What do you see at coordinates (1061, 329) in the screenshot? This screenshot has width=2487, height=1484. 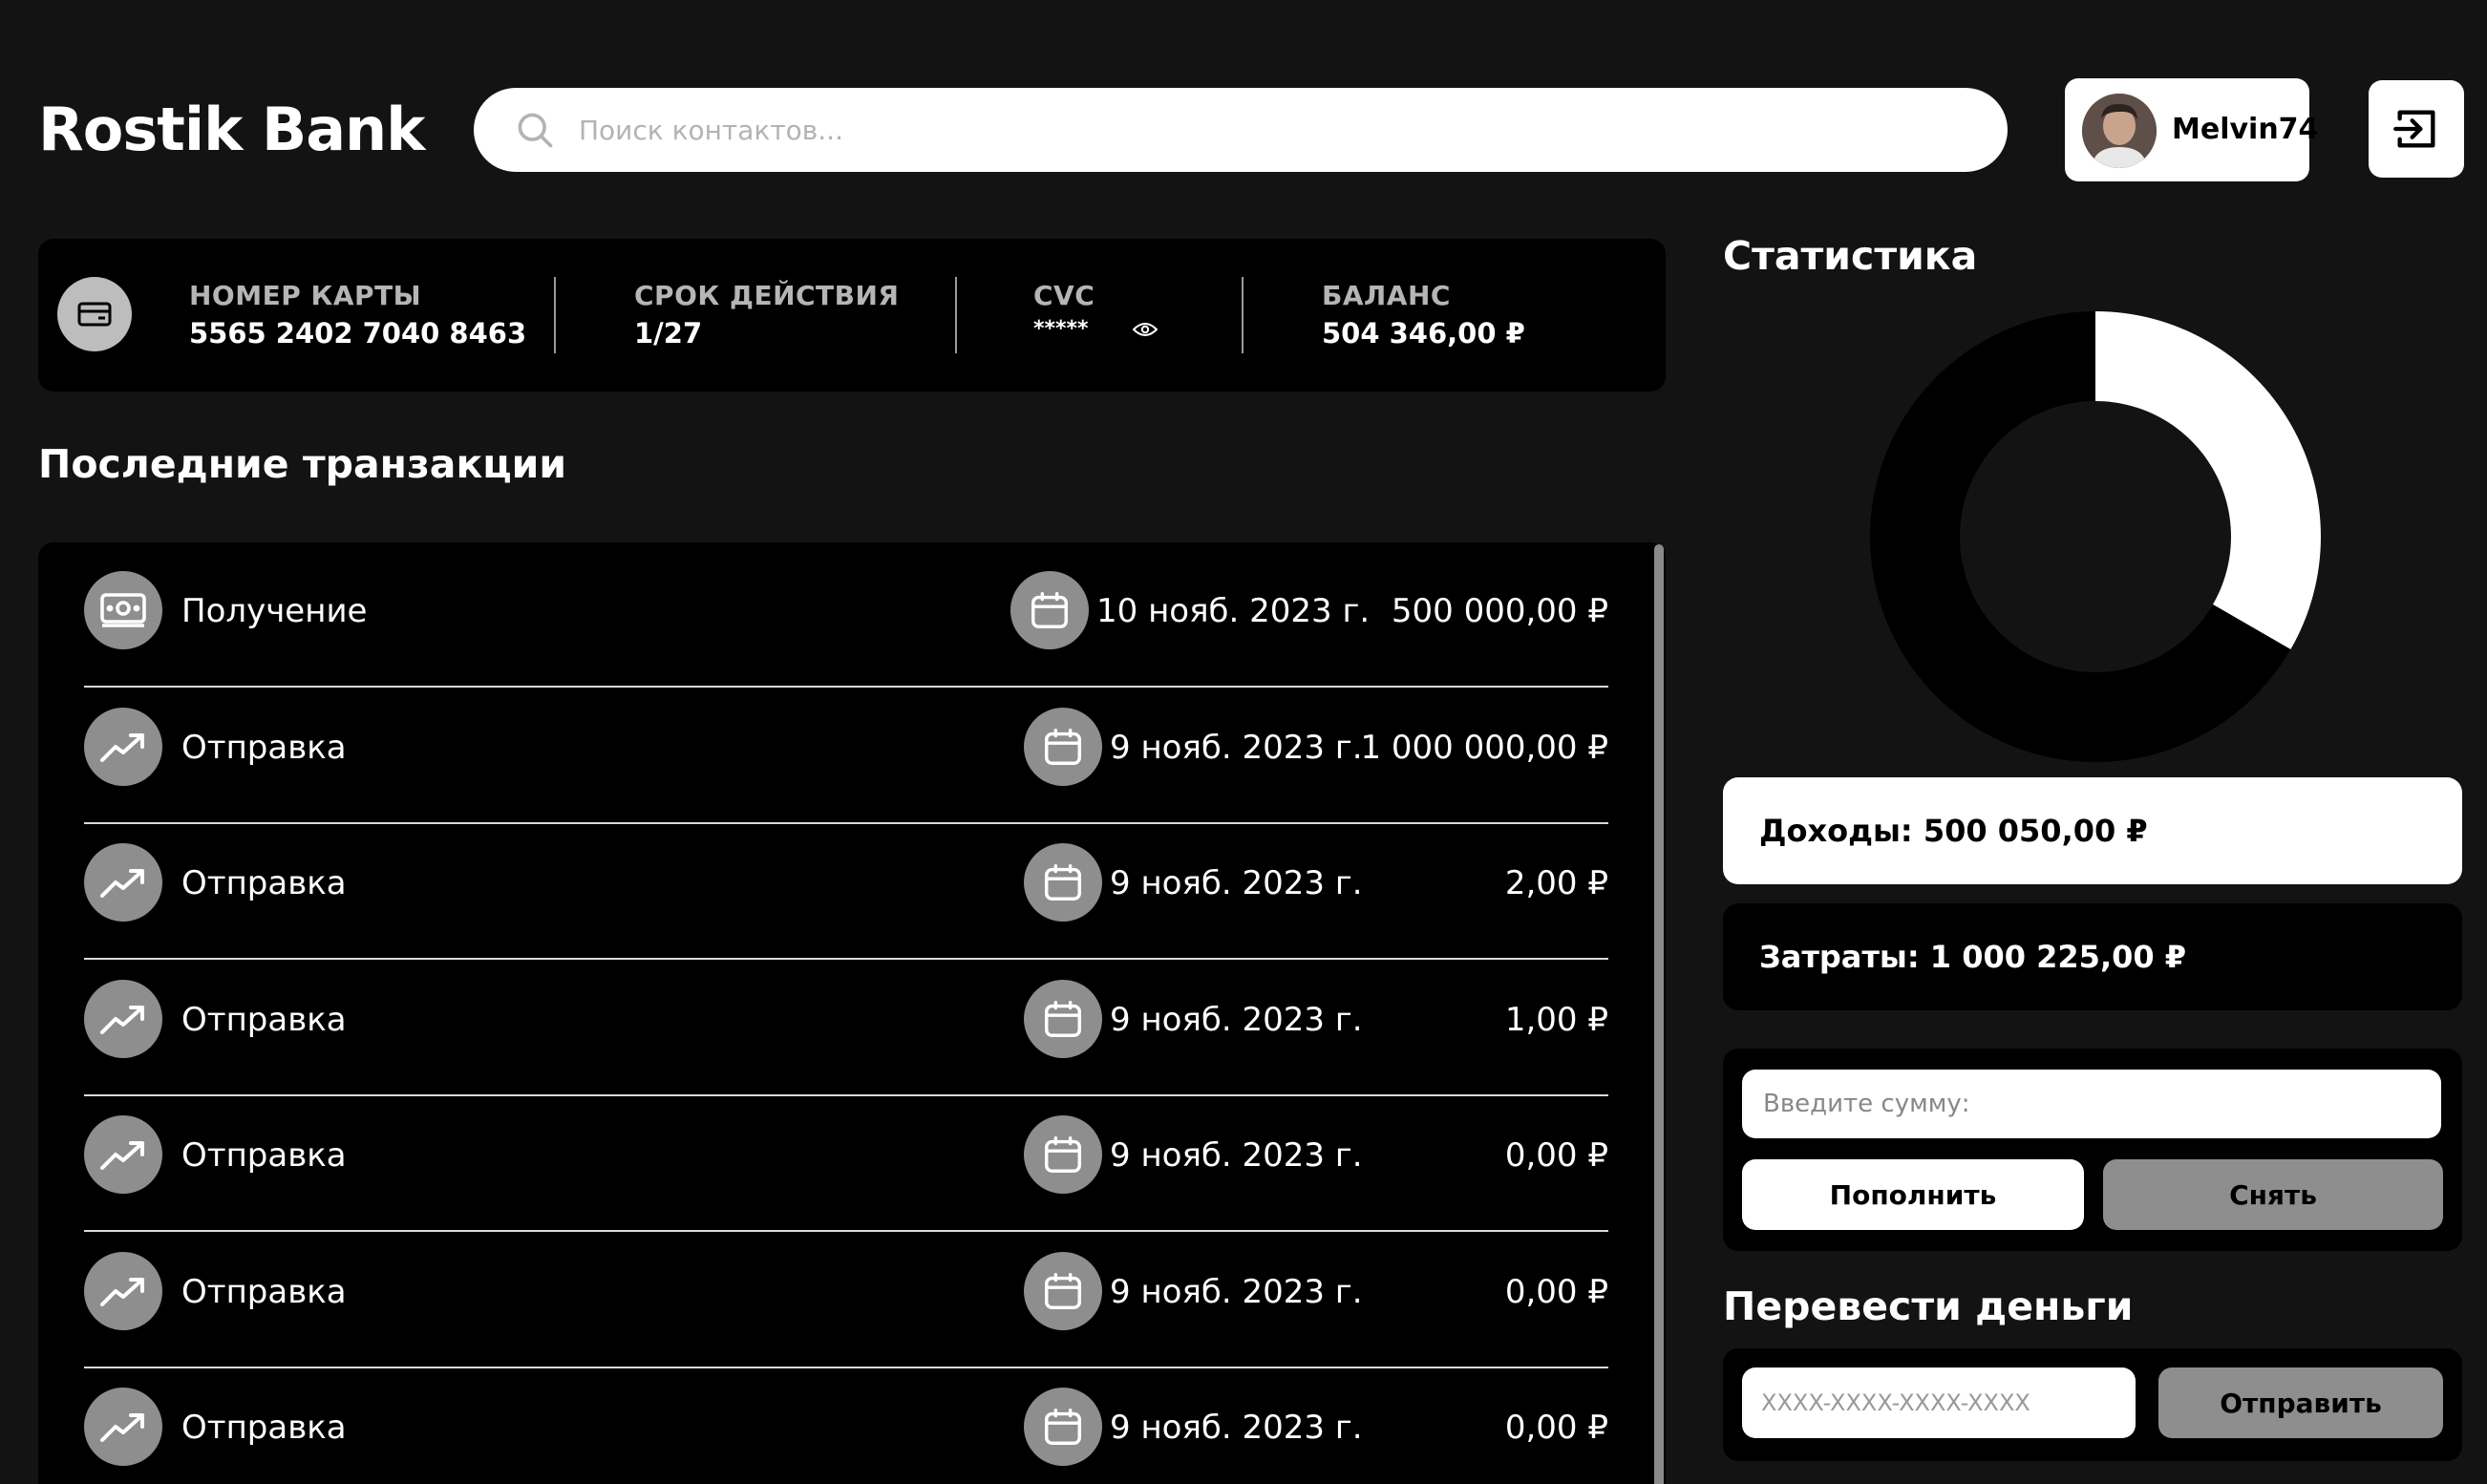 I see `card-cvc-value: *****` at bounding box center [1061, 329].